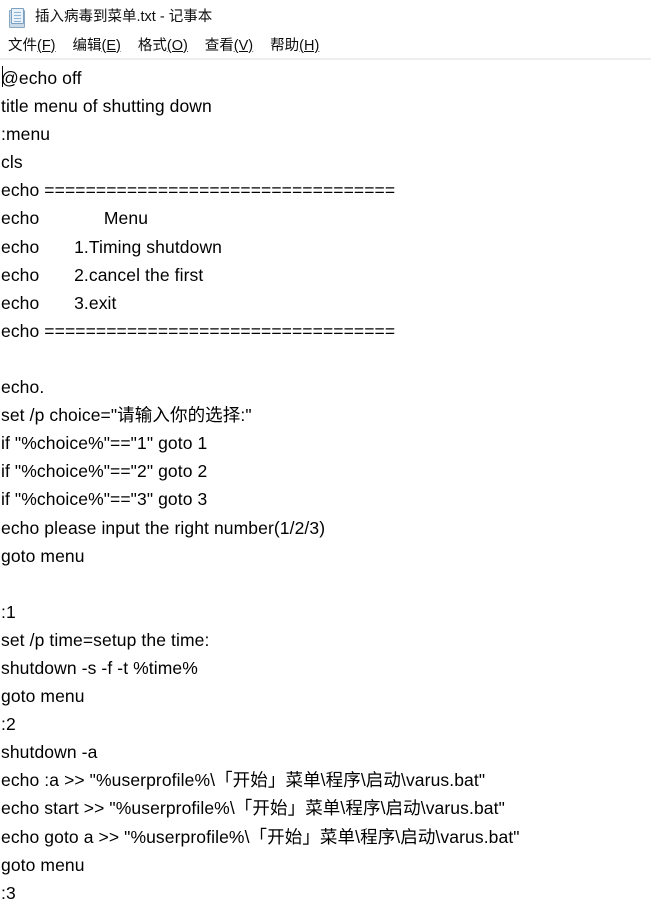 This screenshot has height=903, width=651. I want to click on editor-line: :1, so click(8, 611).